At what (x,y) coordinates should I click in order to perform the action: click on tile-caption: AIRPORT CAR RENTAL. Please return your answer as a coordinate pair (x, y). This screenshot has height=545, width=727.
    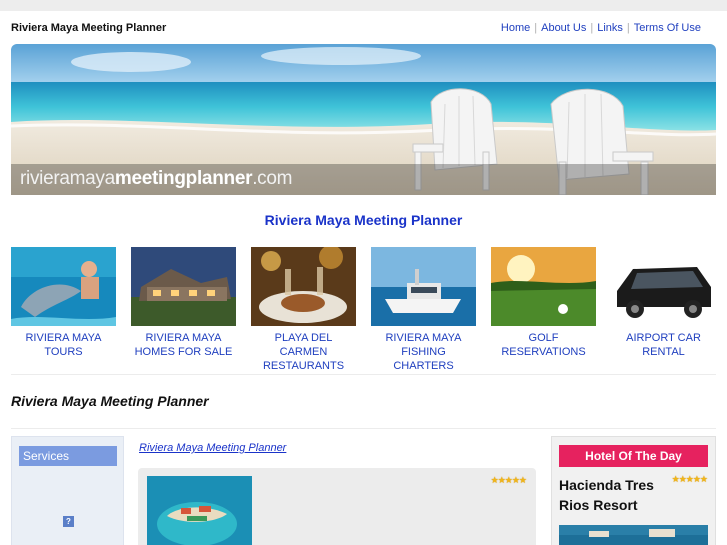
    Looking at the image, I should click on (663, 345).